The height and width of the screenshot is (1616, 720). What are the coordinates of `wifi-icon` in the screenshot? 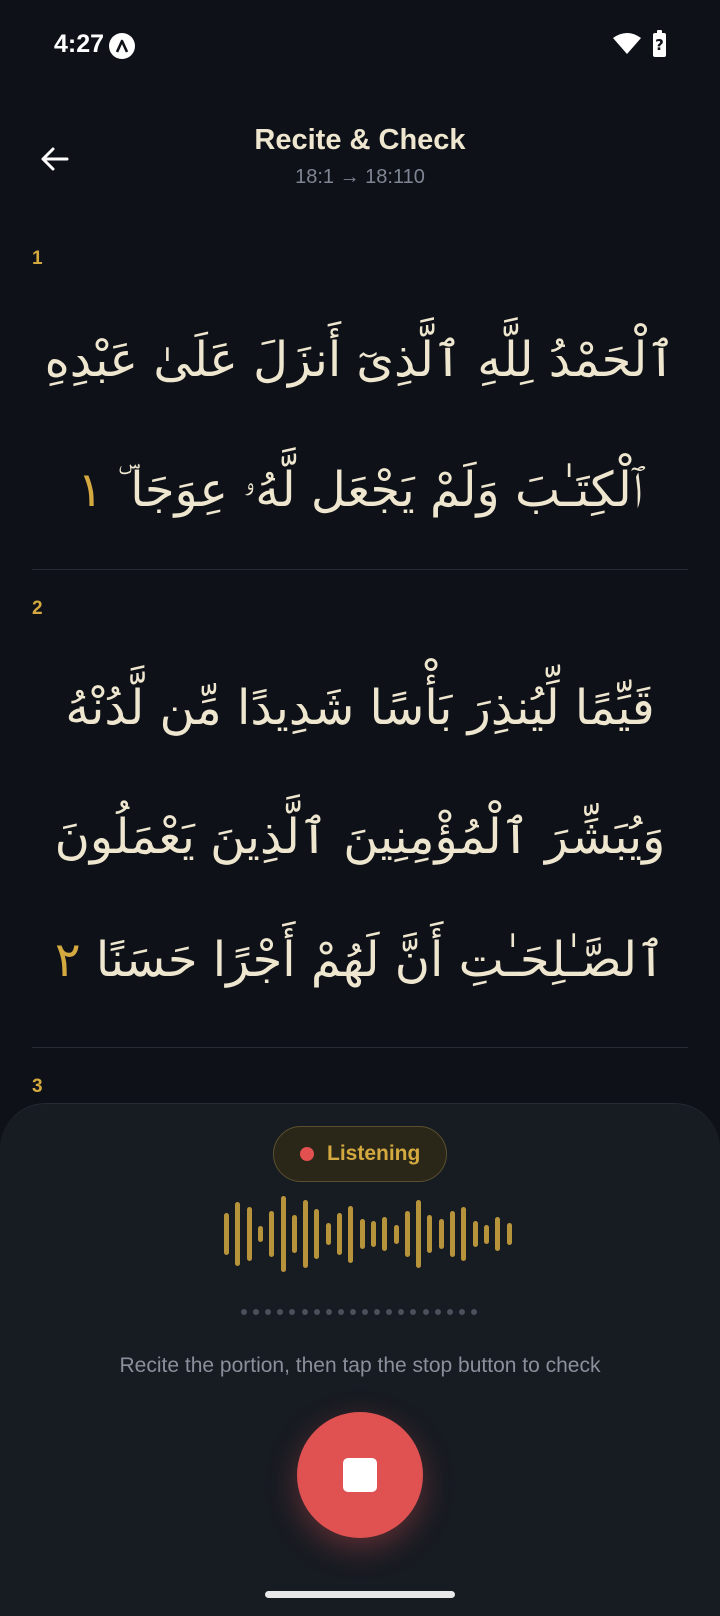 It's located at (627, 43).